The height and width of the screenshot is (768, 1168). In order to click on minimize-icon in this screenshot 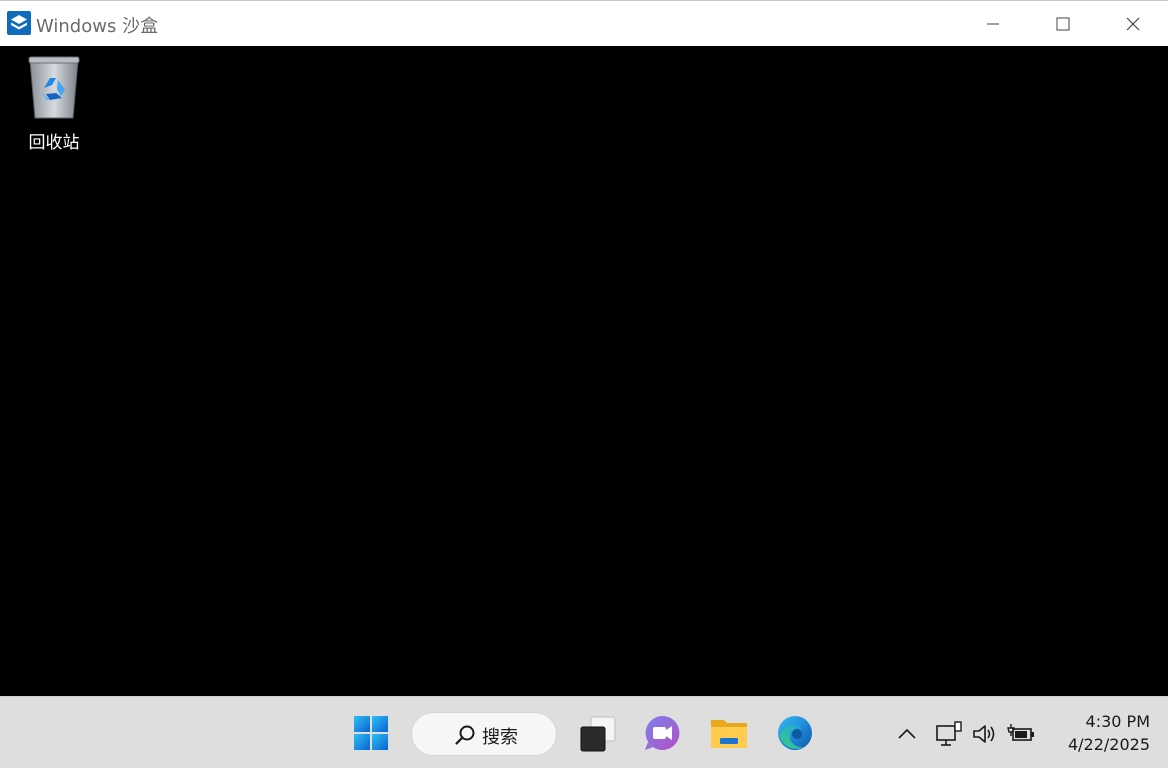, I will do `click(993, 23)`.